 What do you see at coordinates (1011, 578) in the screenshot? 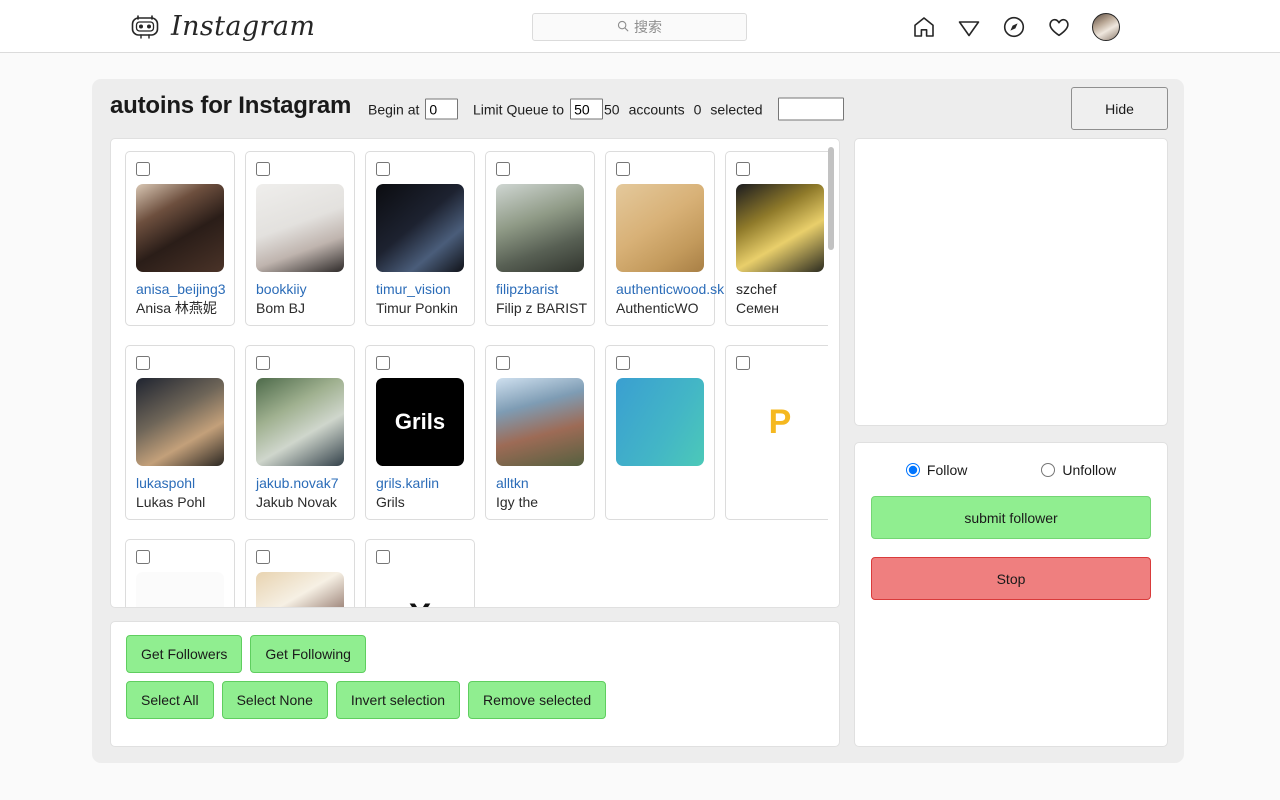
I see `stop-button: Stop` at bounding box center [1011, 578].